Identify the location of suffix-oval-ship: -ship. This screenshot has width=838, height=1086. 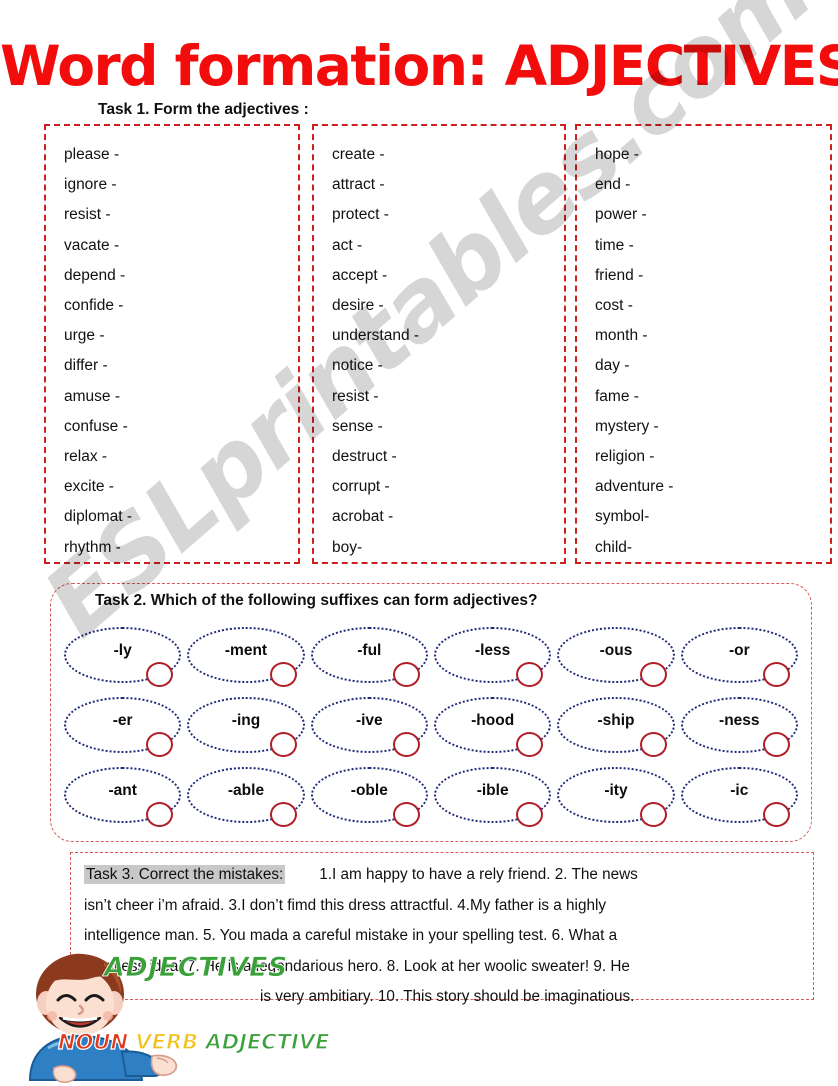
(616, 727).